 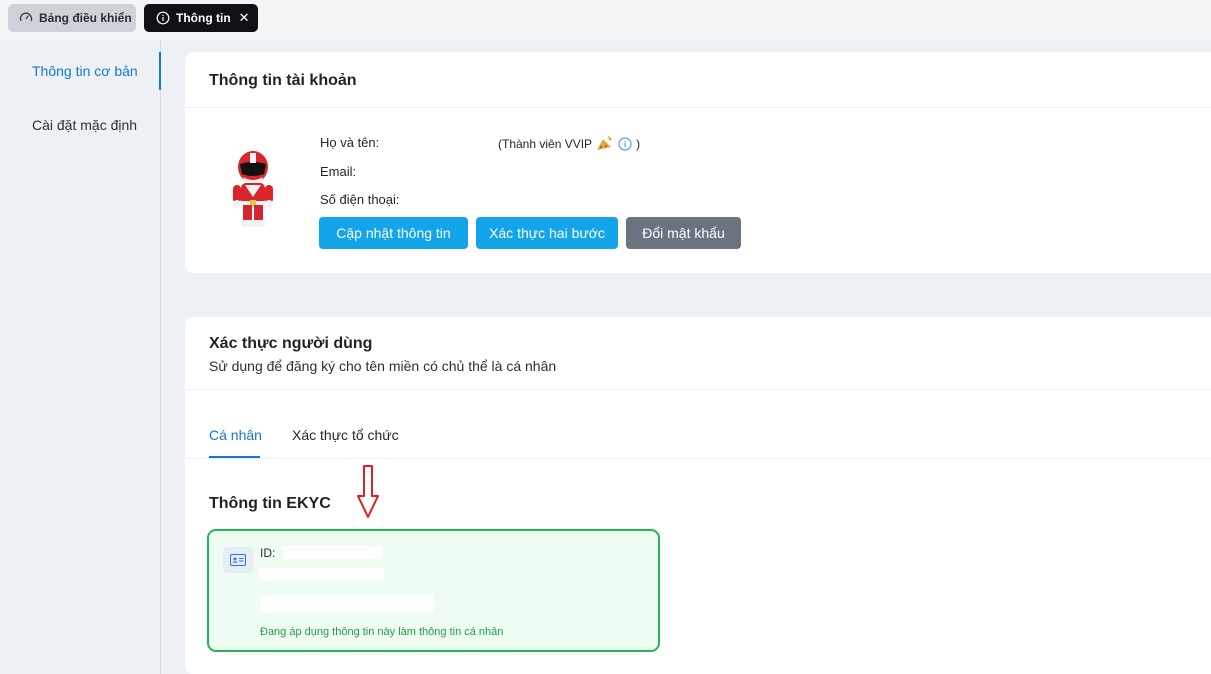 What do you see at coordinates (638, 143) in the screenshot?
I see `membership-close: )` at bounding box center [638, 143].